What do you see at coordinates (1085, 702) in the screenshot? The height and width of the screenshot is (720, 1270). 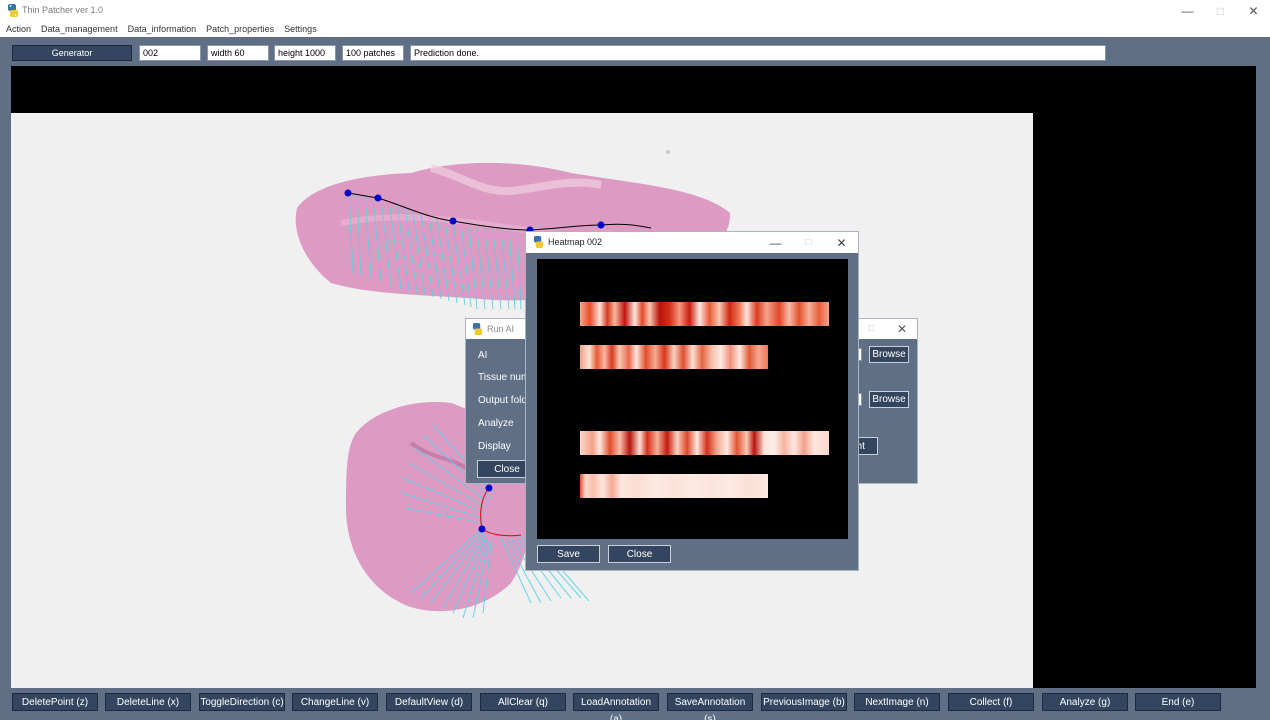 I see `analyze-button: Analyze (g)` at bounding box center [1085, 702].